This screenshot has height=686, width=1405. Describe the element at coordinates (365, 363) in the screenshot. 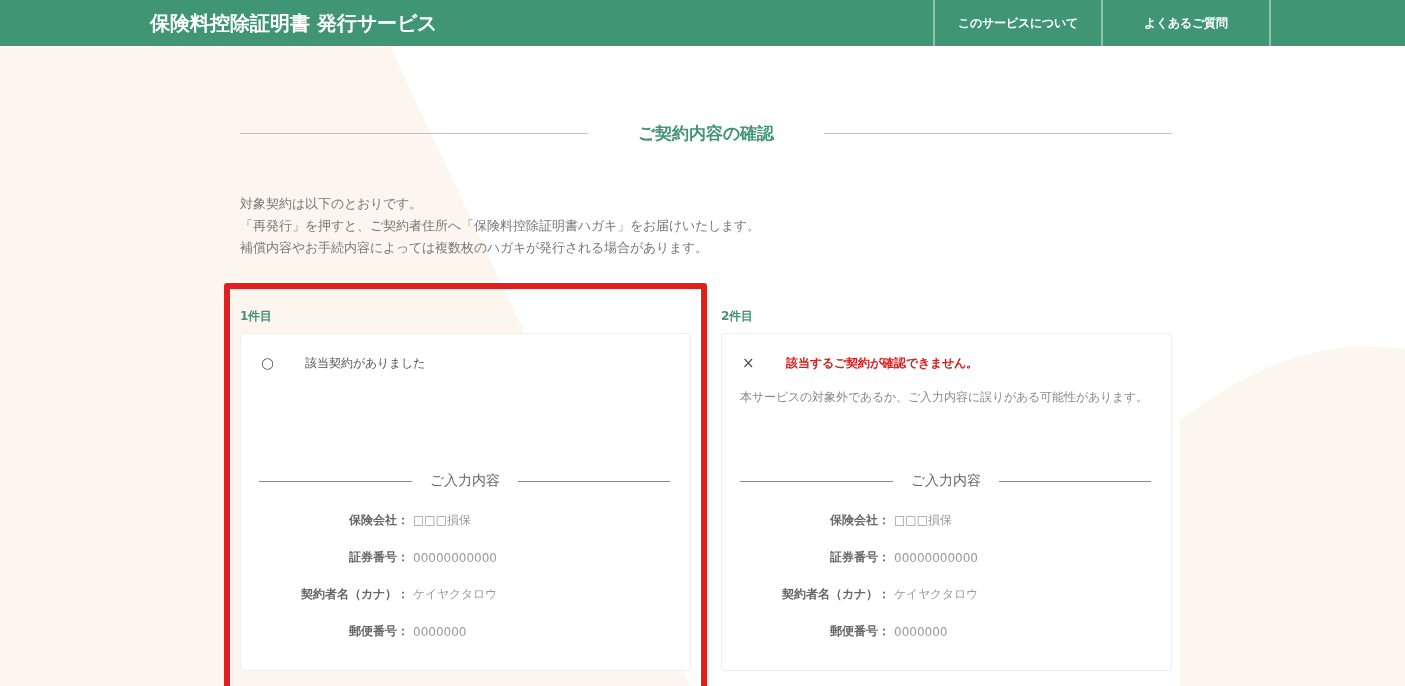

I see `status-text: 該当契約がありました` at that location.